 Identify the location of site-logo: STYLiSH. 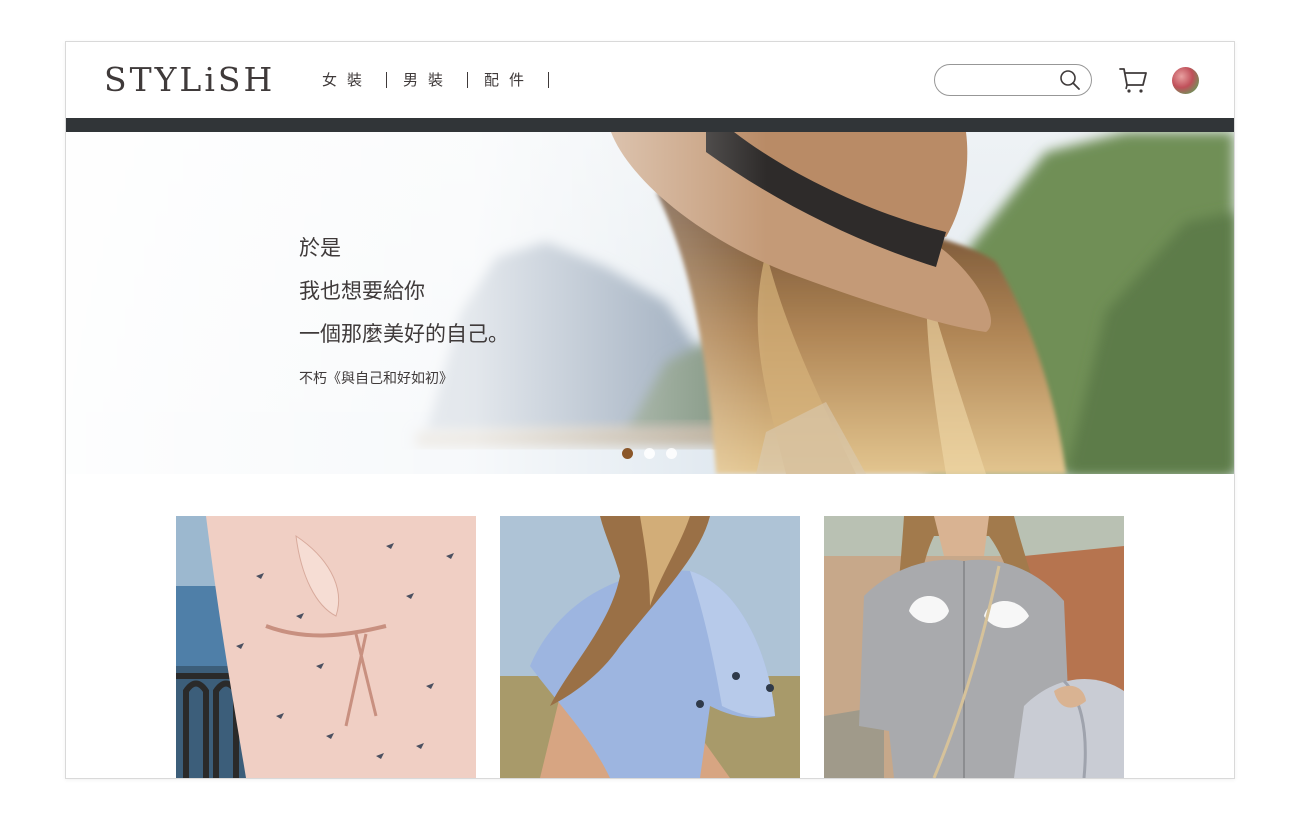
(189, 80).